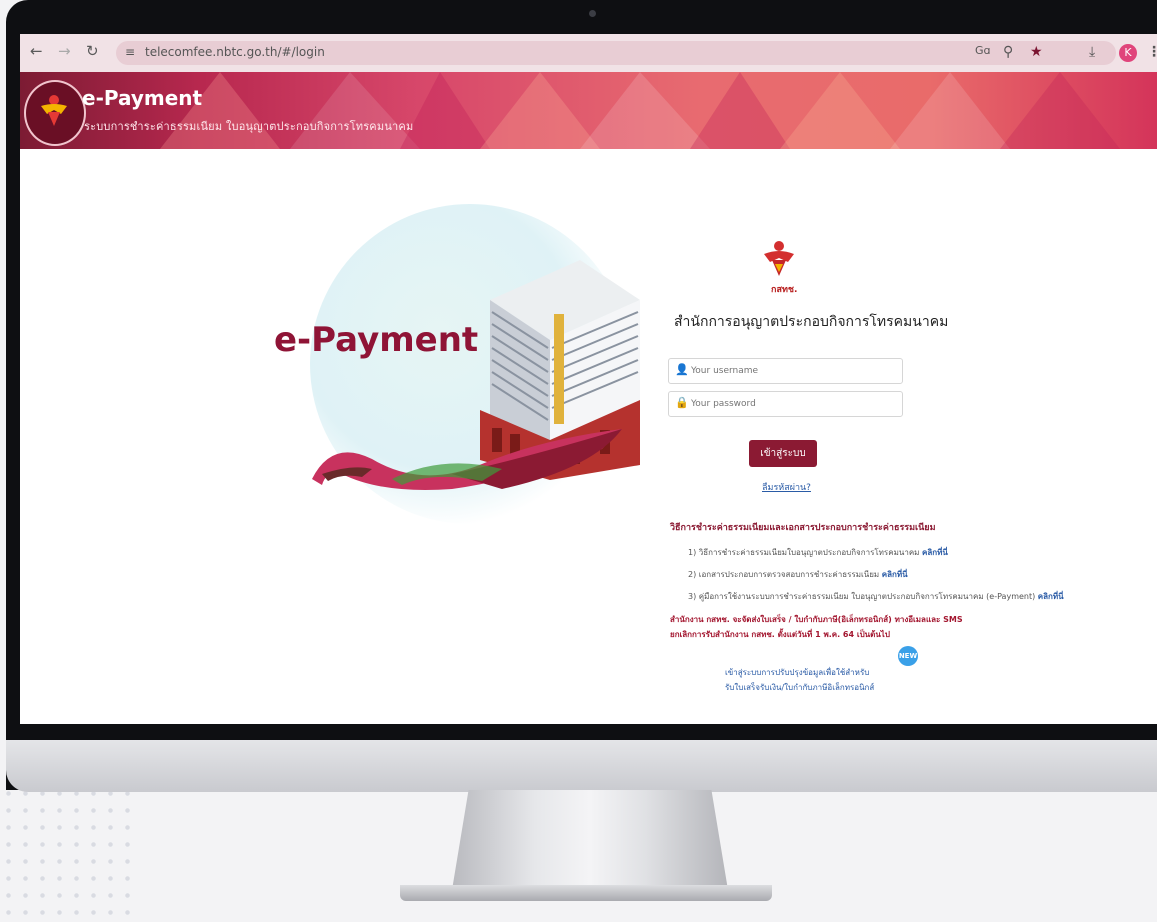 This screenshot has height=922, width=1157. Describe the element at coordinates (586, 893) in the screenshot. I see `monitor-base` at that location.